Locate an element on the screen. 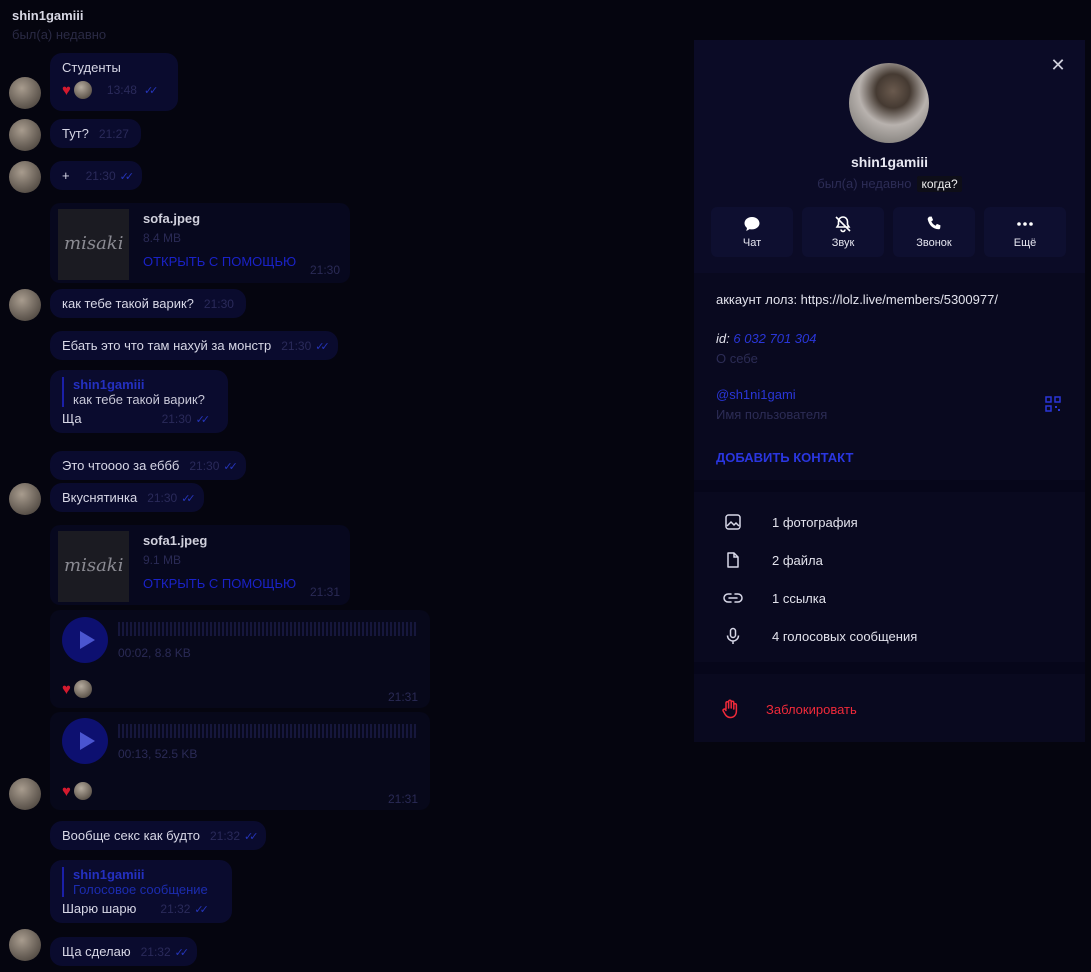 This screenshot has height=972, width=1091. id-value: 6 032 701 304 is located at coordinates (774, 338).